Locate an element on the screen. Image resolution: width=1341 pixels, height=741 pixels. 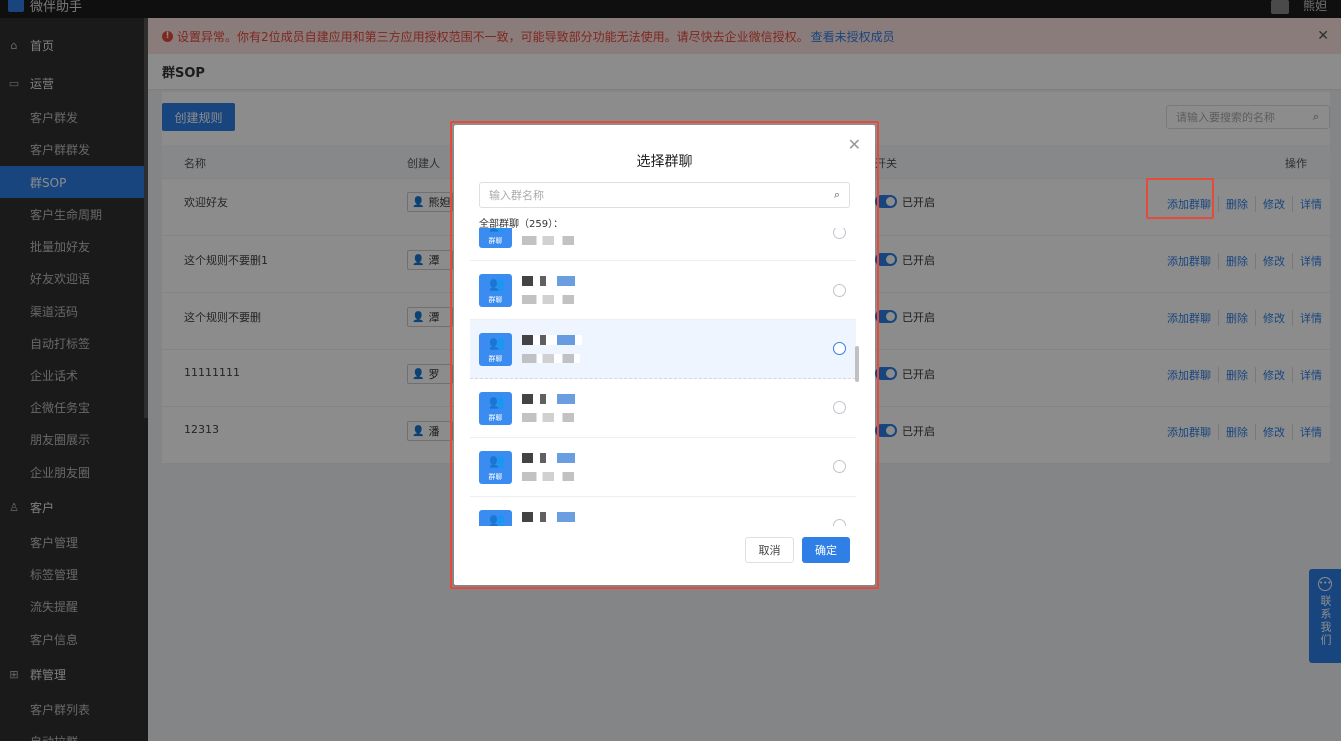
confirm-button: 确定 is located at coordinates (826, 550).